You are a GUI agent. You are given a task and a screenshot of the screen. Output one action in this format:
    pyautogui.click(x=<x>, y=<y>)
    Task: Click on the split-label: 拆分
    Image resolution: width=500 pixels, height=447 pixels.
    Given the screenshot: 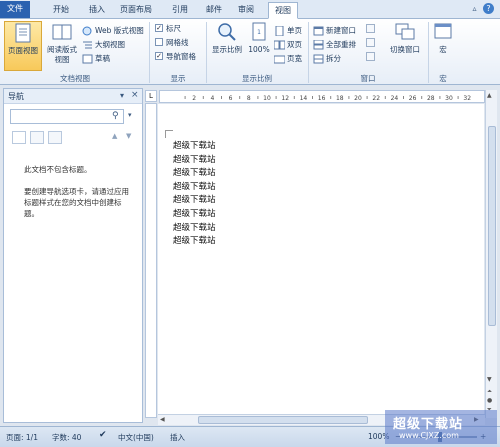 What is the action you would take?
    pyautogui.click(x=333, y=58)
    